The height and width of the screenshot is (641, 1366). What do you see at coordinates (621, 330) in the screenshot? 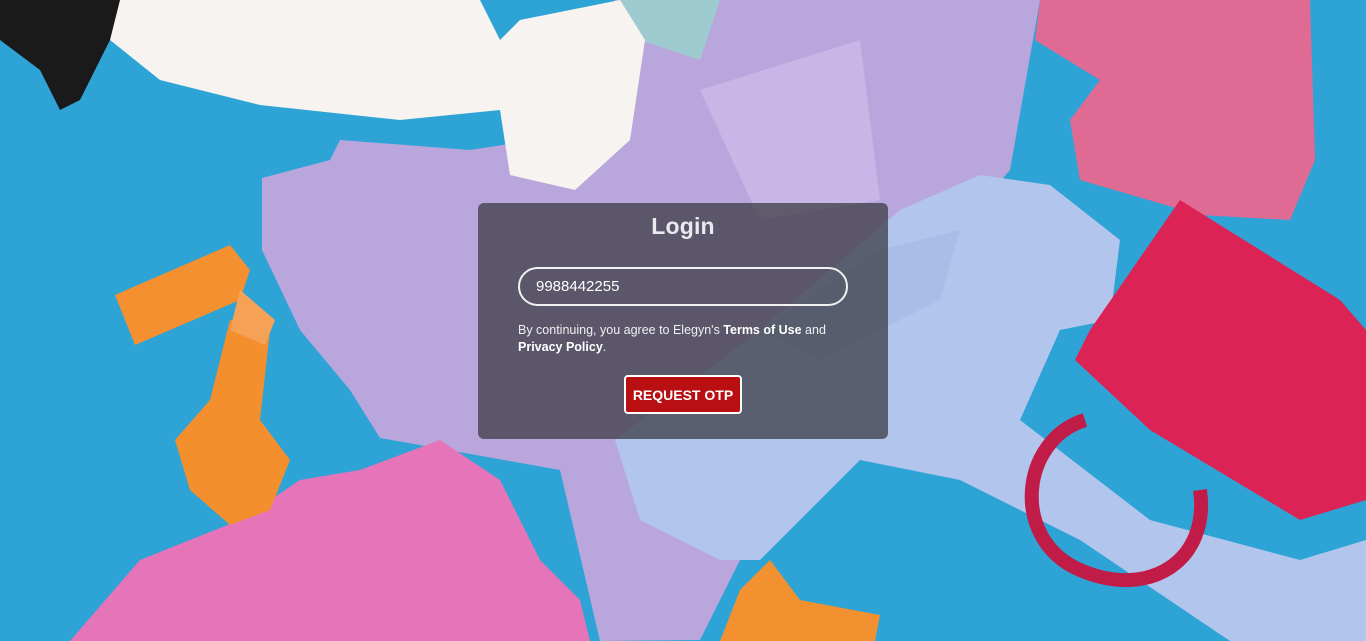
I see `consent-prefix: By continuing, you agree to Elegyn's` at bounding box center [621, 330].